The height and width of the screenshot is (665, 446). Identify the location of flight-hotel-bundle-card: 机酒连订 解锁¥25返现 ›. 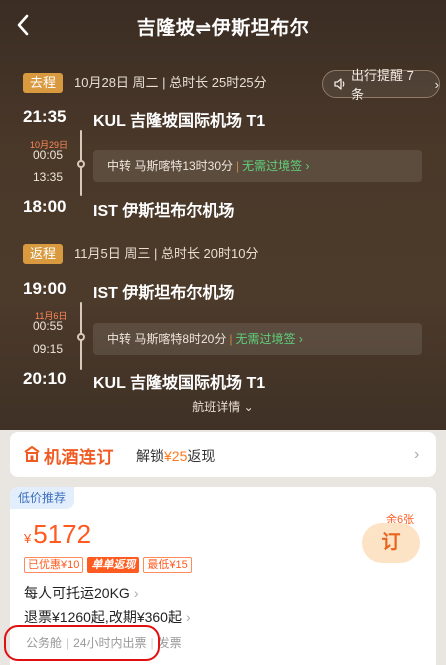
(223, 454).